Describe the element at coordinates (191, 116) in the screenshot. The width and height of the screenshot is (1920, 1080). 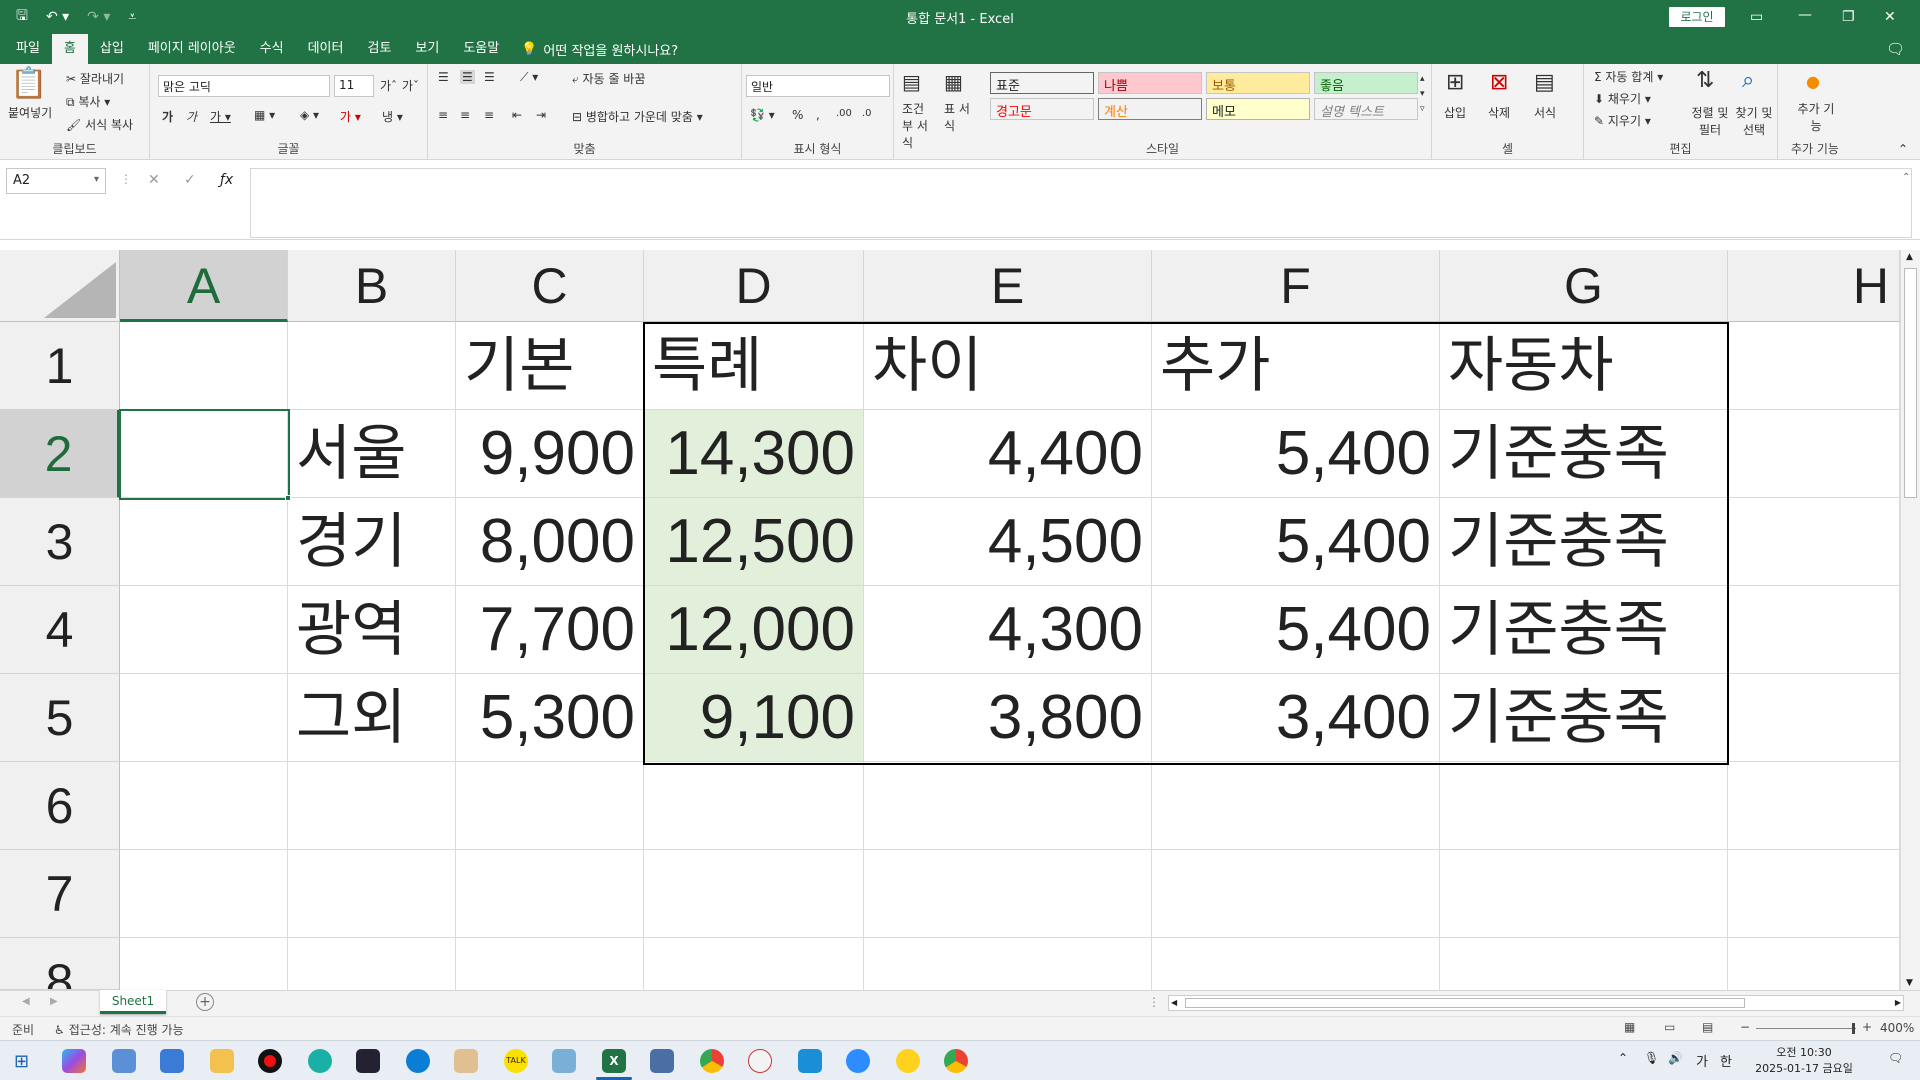
I see `italic-icon: 가` at that location.